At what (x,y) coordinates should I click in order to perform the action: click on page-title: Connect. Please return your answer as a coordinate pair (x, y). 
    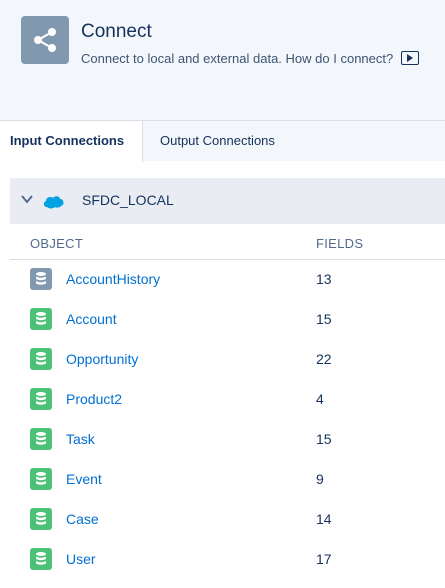
    Looking at the image, I should click on (116, 31).